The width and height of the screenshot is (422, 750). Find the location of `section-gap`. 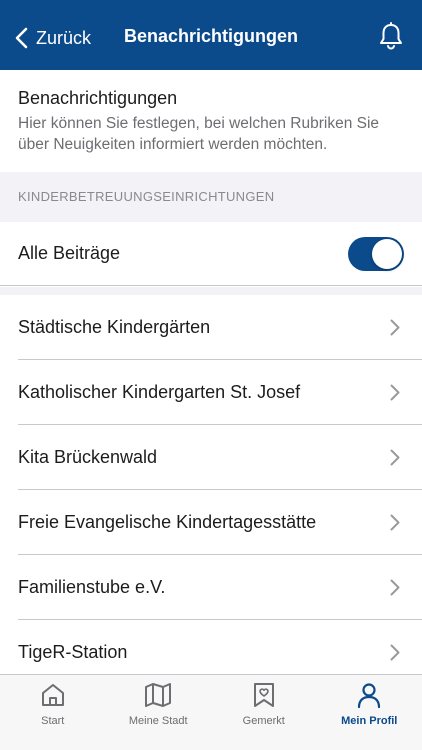

section-gap is located at coordinates (211, 291).